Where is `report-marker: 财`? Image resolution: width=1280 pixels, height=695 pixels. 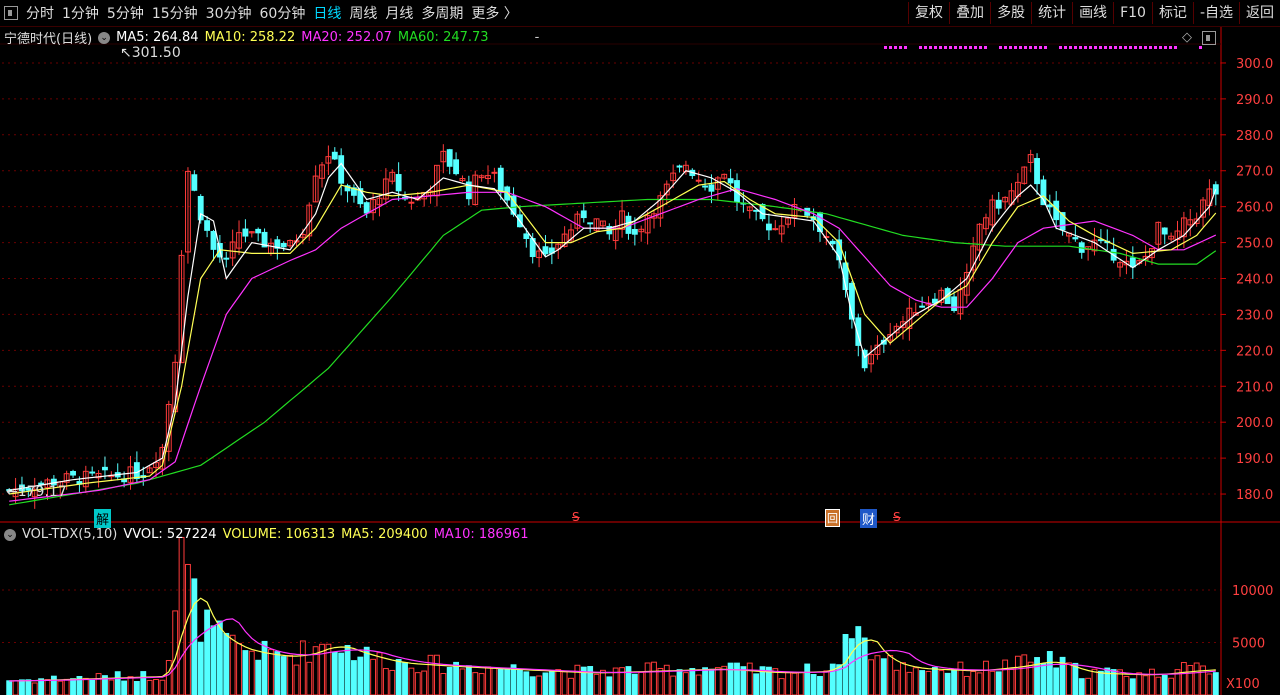 report-marker: 财 is located at coordinates (869, 518).